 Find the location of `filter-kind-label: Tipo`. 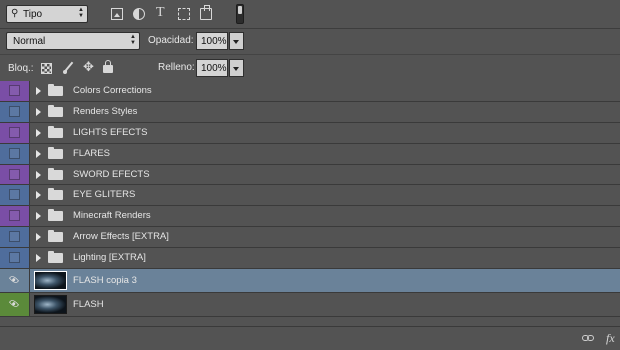

filter-kind-label: Tipo is located at coordinates (33, 14).